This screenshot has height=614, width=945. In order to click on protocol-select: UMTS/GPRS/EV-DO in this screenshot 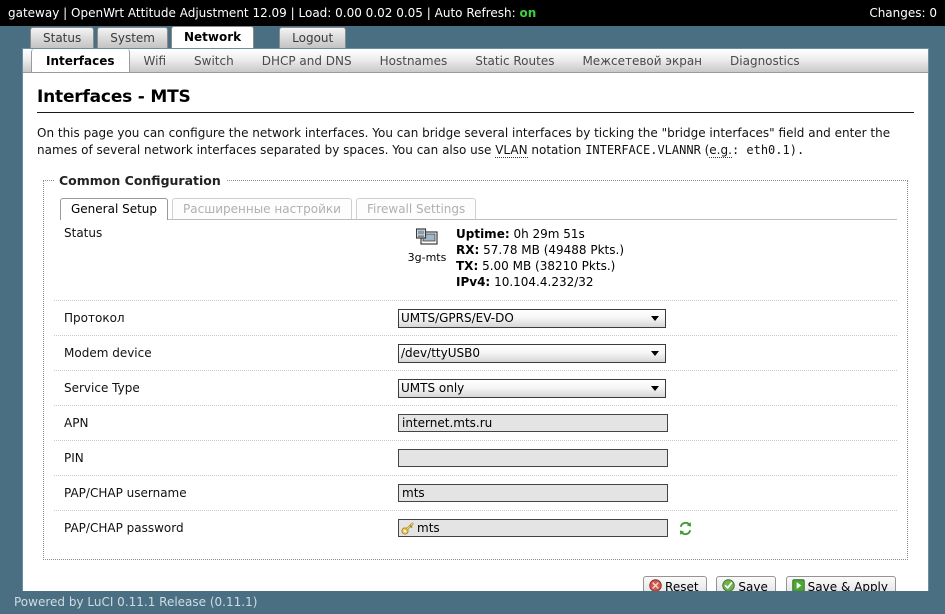, I will do `click(532, 318)`.